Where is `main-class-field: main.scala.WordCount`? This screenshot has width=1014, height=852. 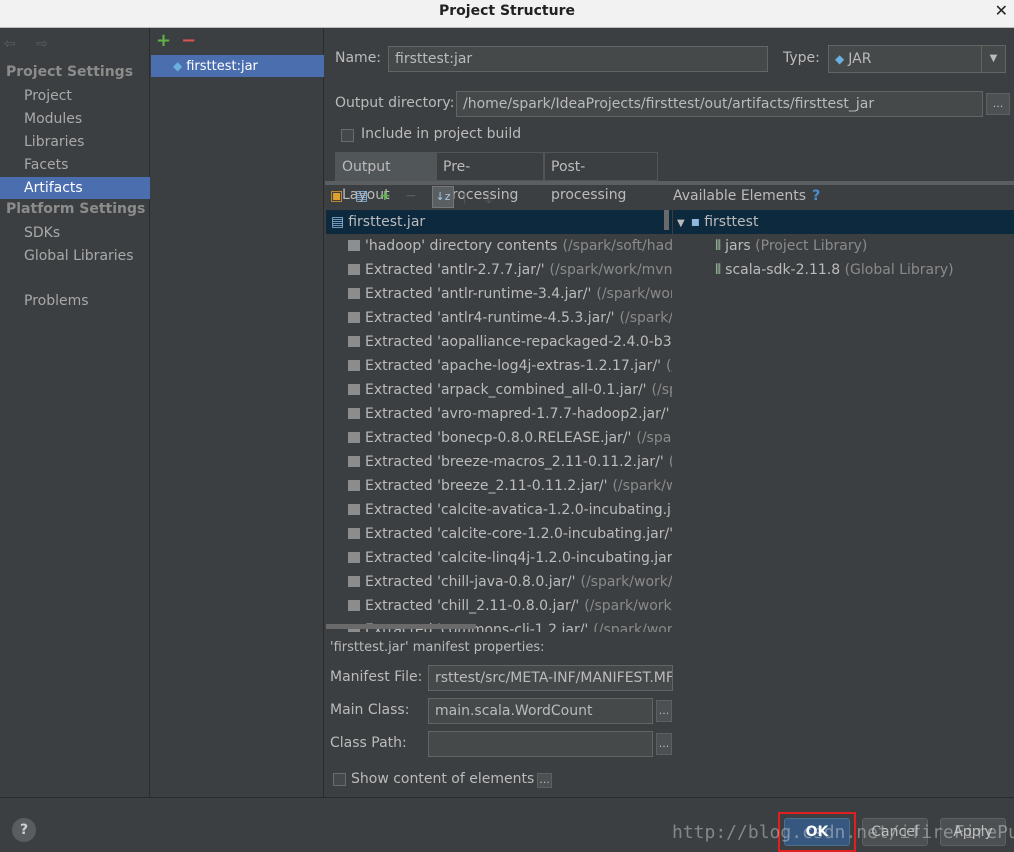
main-class-field: main.scala.WordCount is located at coordinates (540, 711).